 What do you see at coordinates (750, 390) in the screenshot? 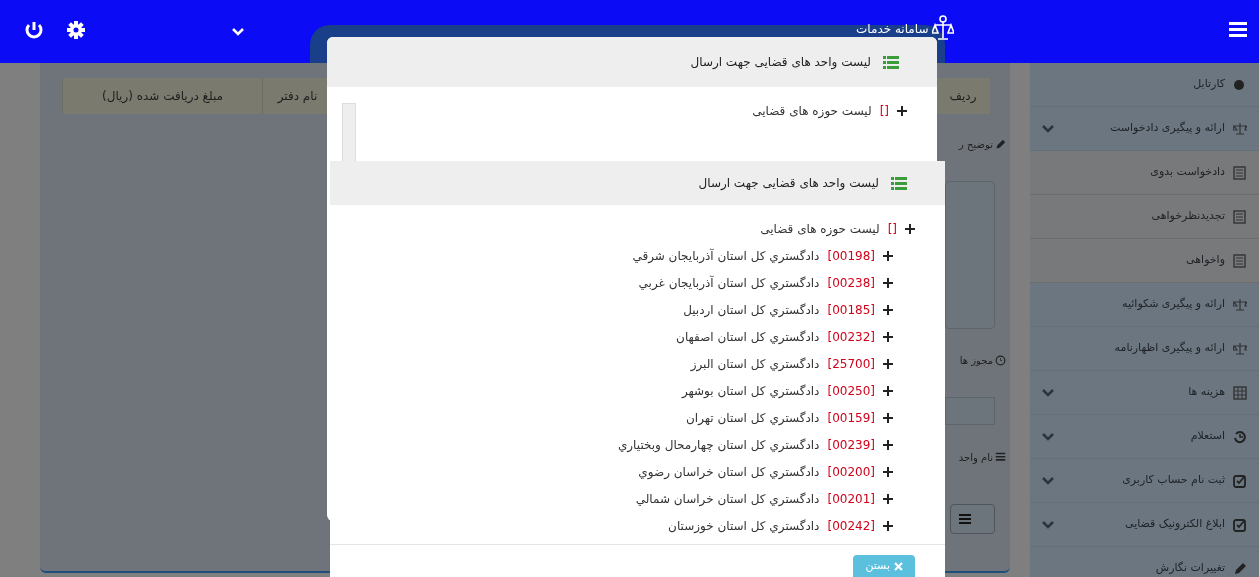
I see `tree-item: دادگستري کل استان بوشهر` at bounding box center [750, 390].